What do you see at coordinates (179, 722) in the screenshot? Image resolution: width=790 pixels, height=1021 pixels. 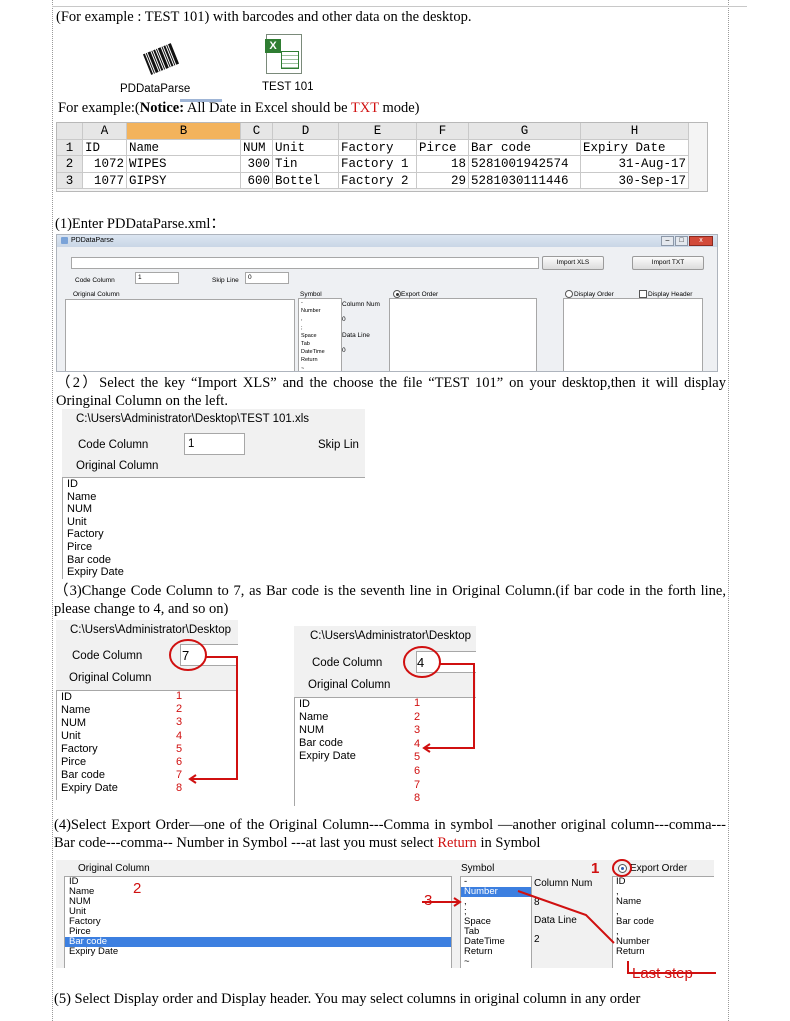 I see `line-number: 3` at bounding box center [179, 722].